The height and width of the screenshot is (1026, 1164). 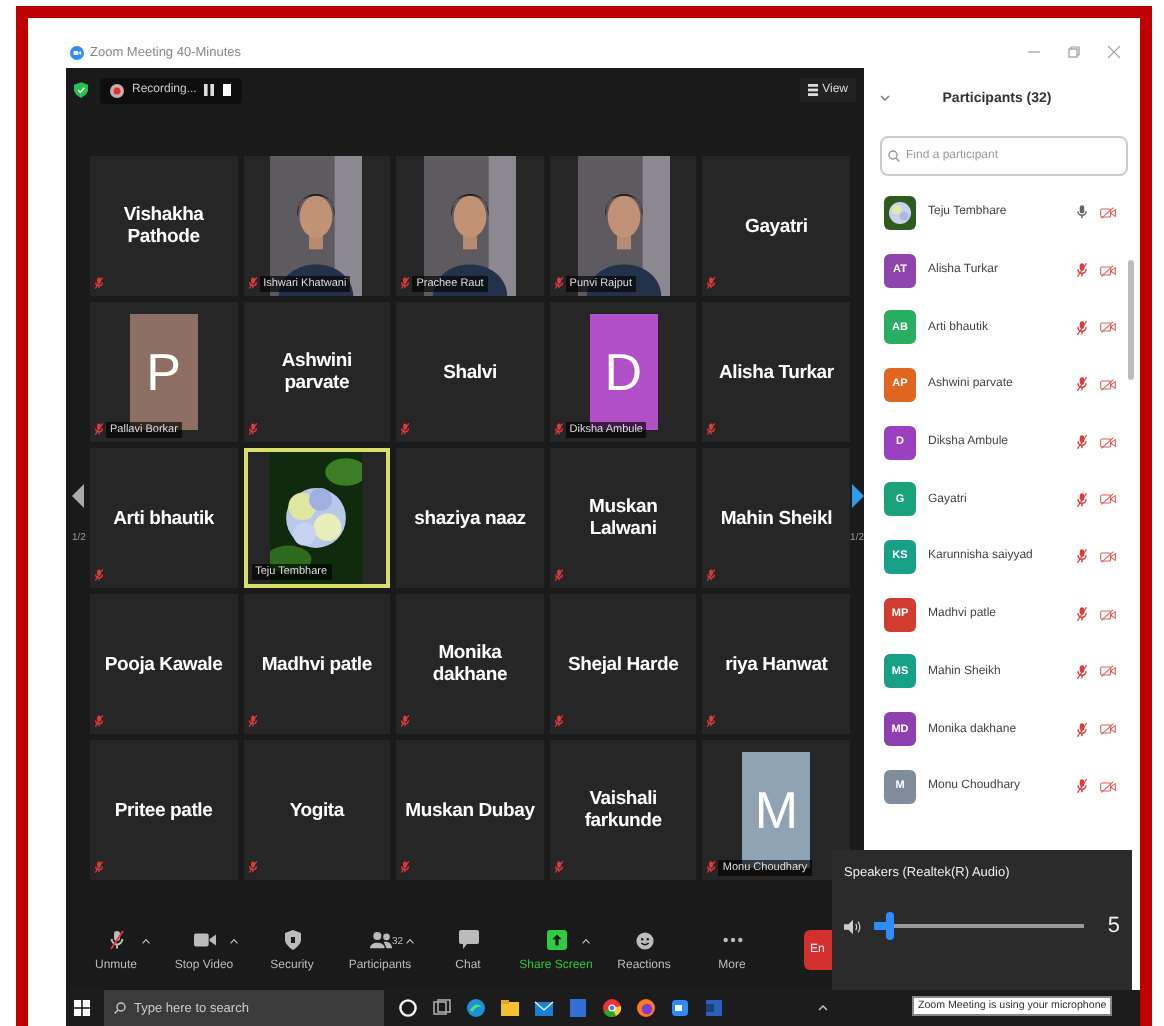 I want to click on participant-name: Shejal Harde, so click(x=623, y=664).